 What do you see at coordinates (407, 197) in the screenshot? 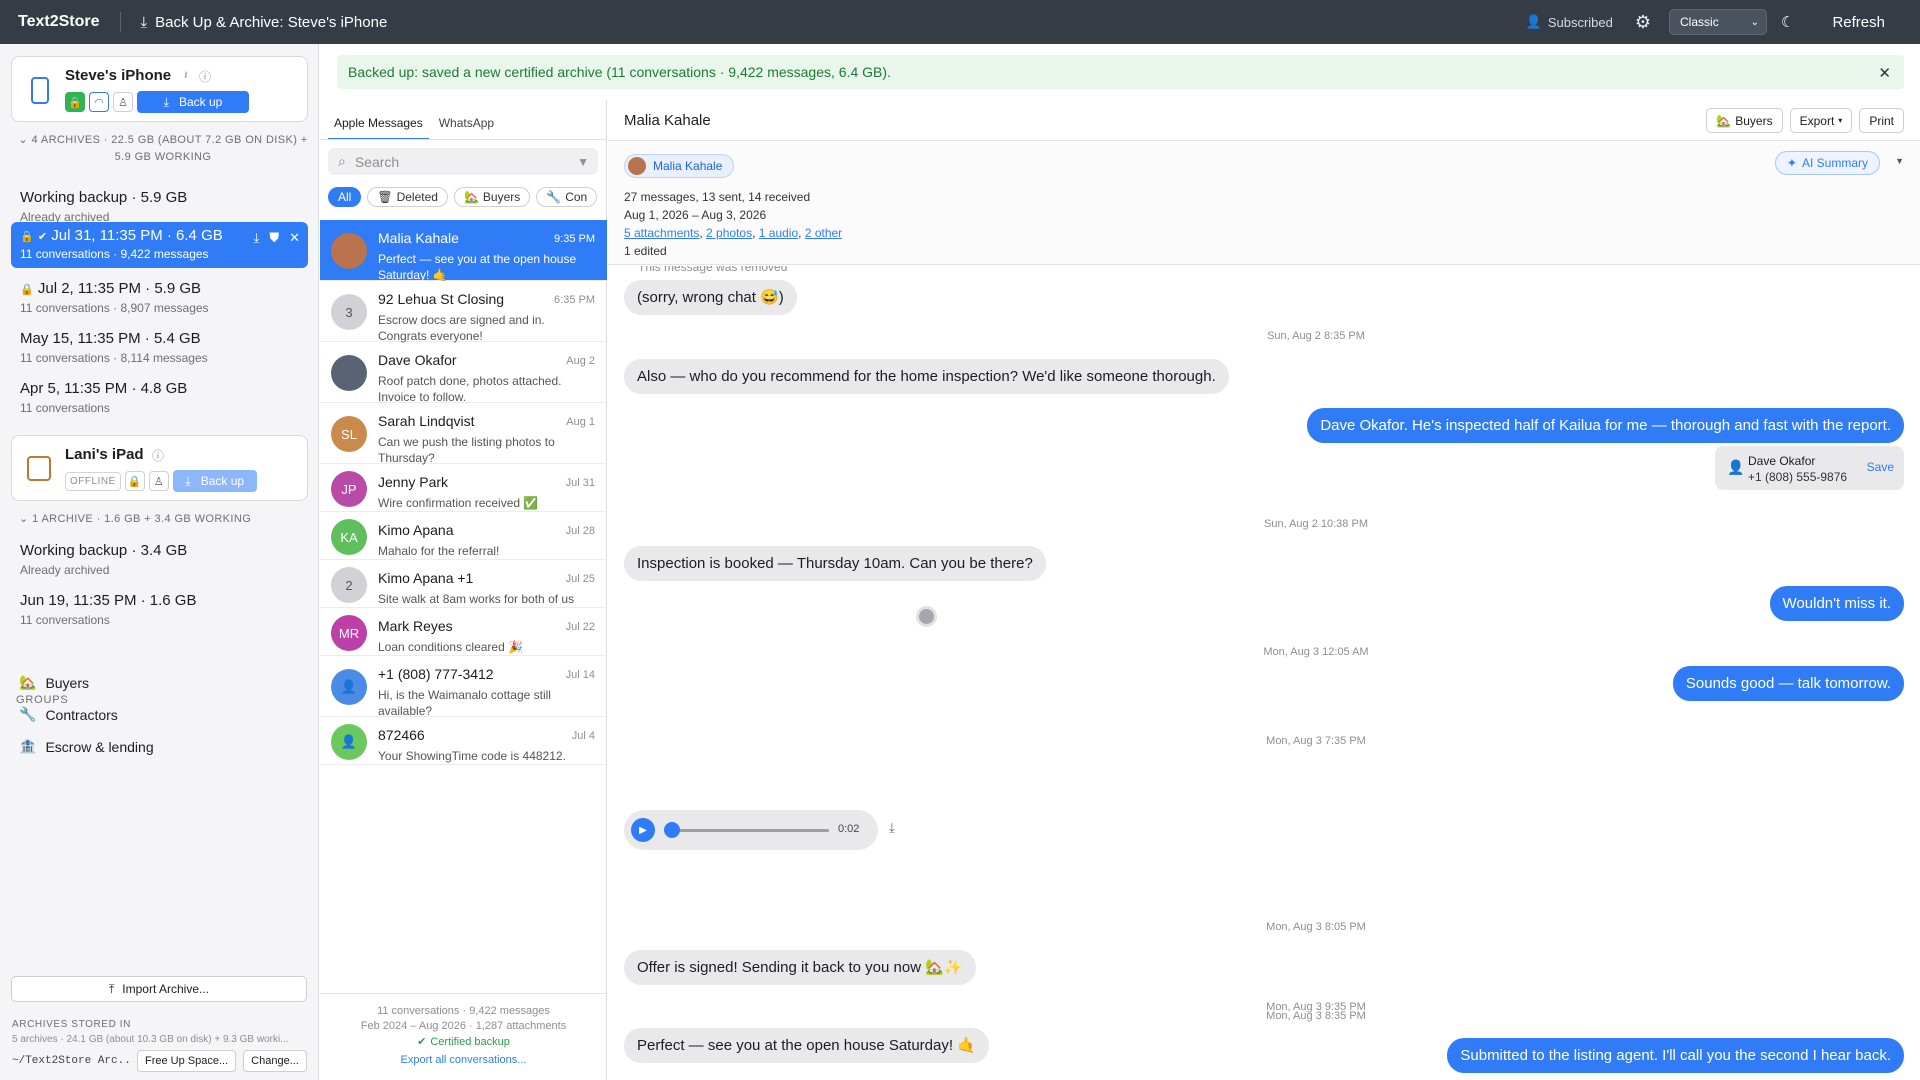
I see `filter-chip-deleted: 🗑 Deleted` at bounding box center [407, 197].